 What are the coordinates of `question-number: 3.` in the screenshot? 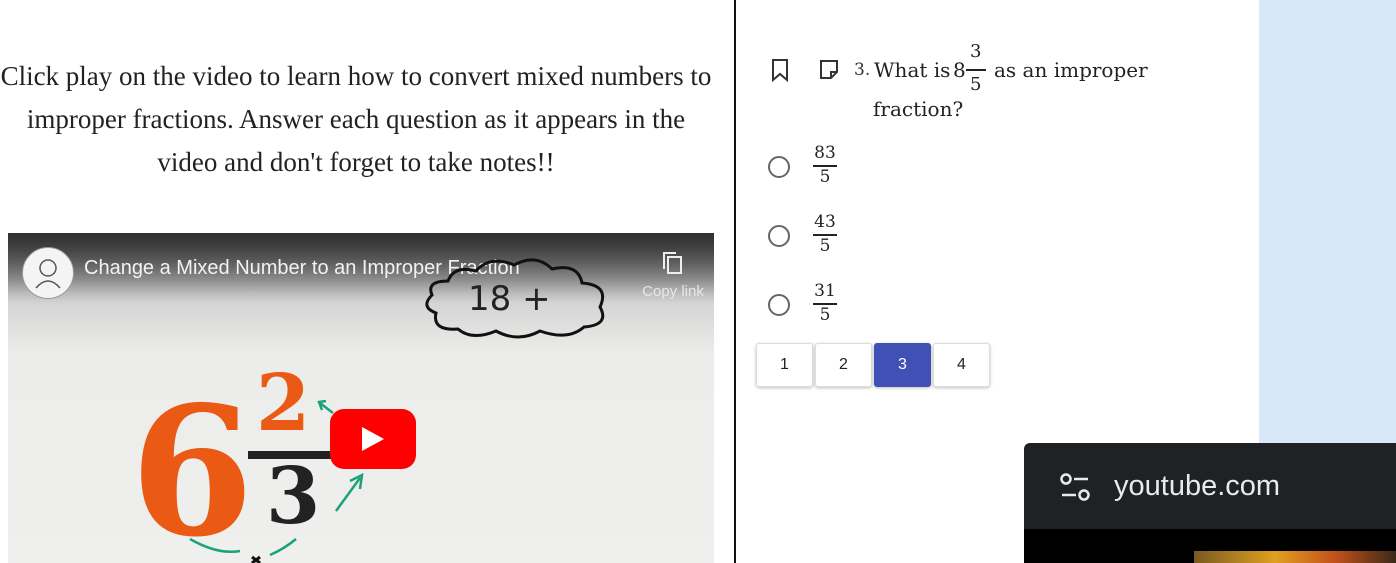 It's located at (862, 70).